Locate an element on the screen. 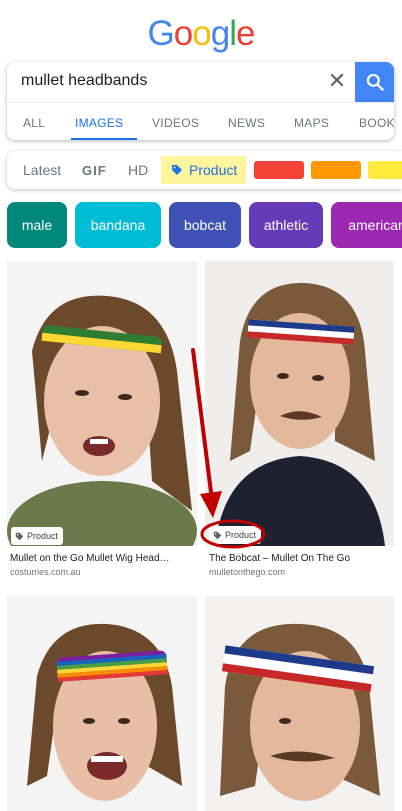 Image resolution: width=402 pixels, height=811 pixels. annotation-circle is located at coordinates (233, 534).